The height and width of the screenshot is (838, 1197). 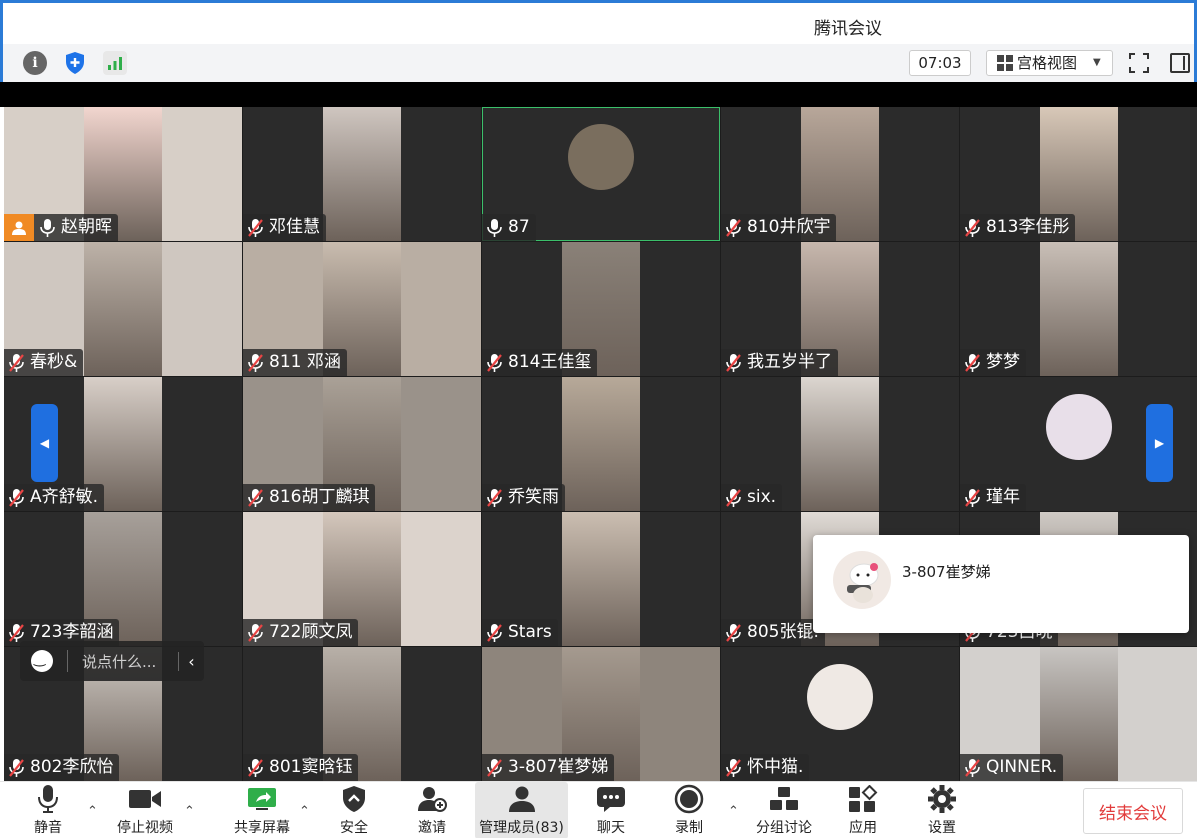 What do you see at coordinates (942, 828) in the screenshot?
I see `settings-label: 设置` at bounding box center [942, 828].